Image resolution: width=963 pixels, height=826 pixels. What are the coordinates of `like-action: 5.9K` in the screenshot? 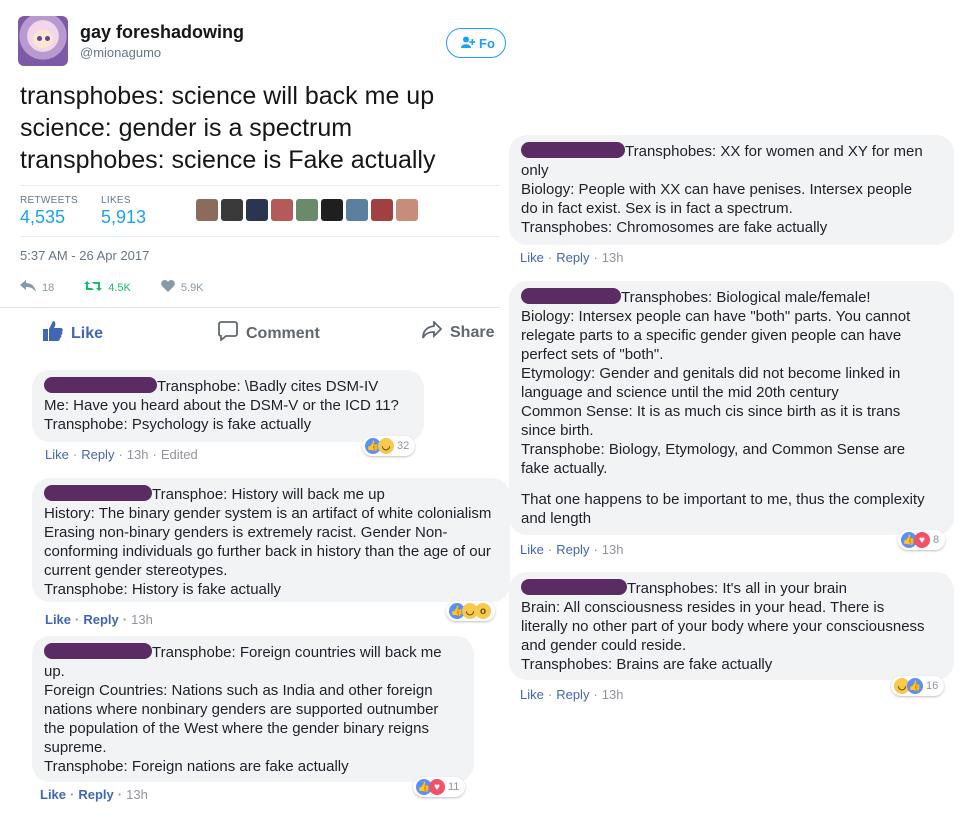 It's located at (182, 287).